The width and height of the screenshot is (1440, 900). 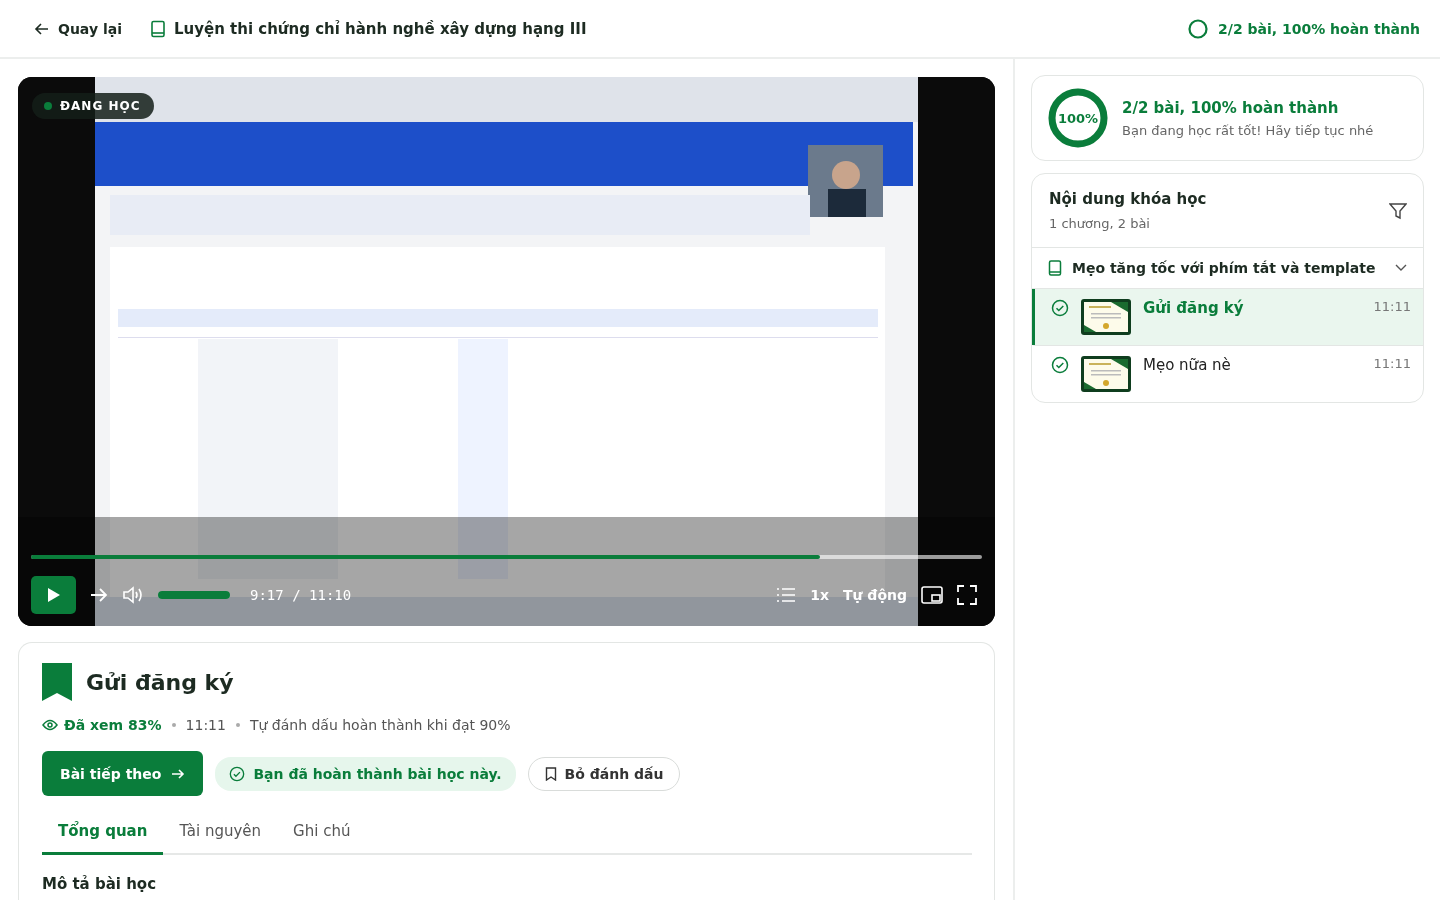 What do you see at coordinates (380, 725) in the screenshot?
I see `auto-complete-note: Tự đánh dấu hoàn thành khi đạt 90%` at bounding box center [380, 725].